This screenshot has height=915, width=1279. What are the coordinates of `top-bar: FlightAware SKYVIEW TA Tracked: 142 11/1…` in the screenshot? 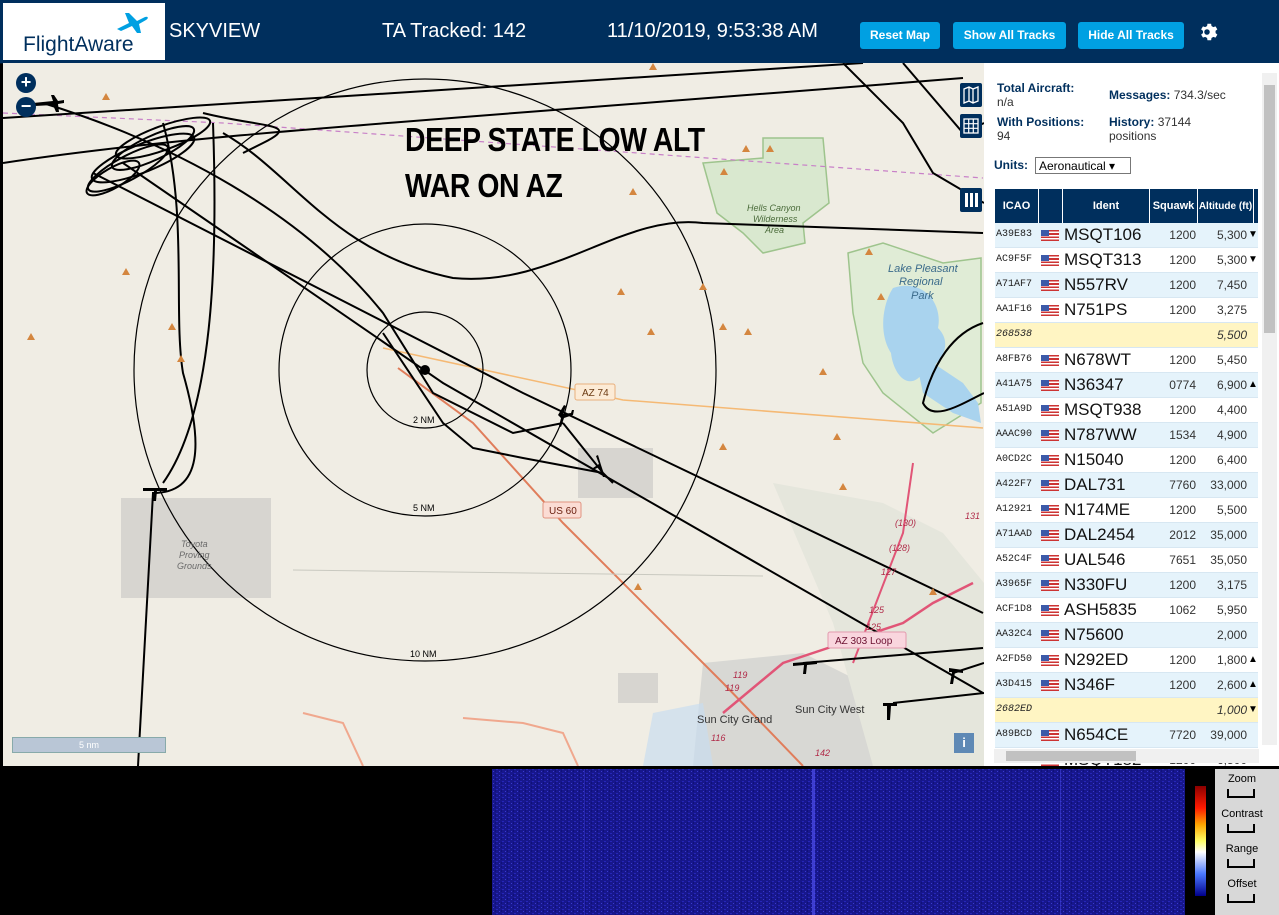 It's located at (639, 32).